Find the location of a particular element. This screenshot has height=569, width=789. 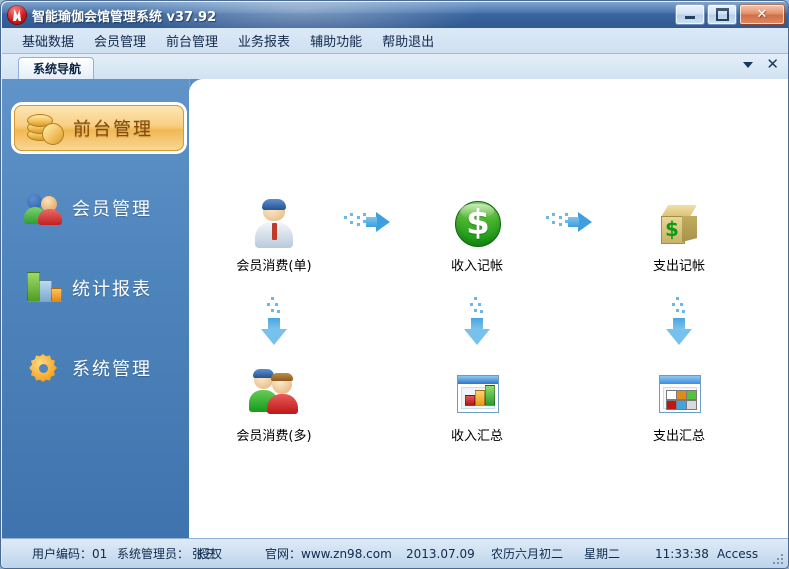

menu-aux-function: 辅助功能 is located at coordinates (336, 40).